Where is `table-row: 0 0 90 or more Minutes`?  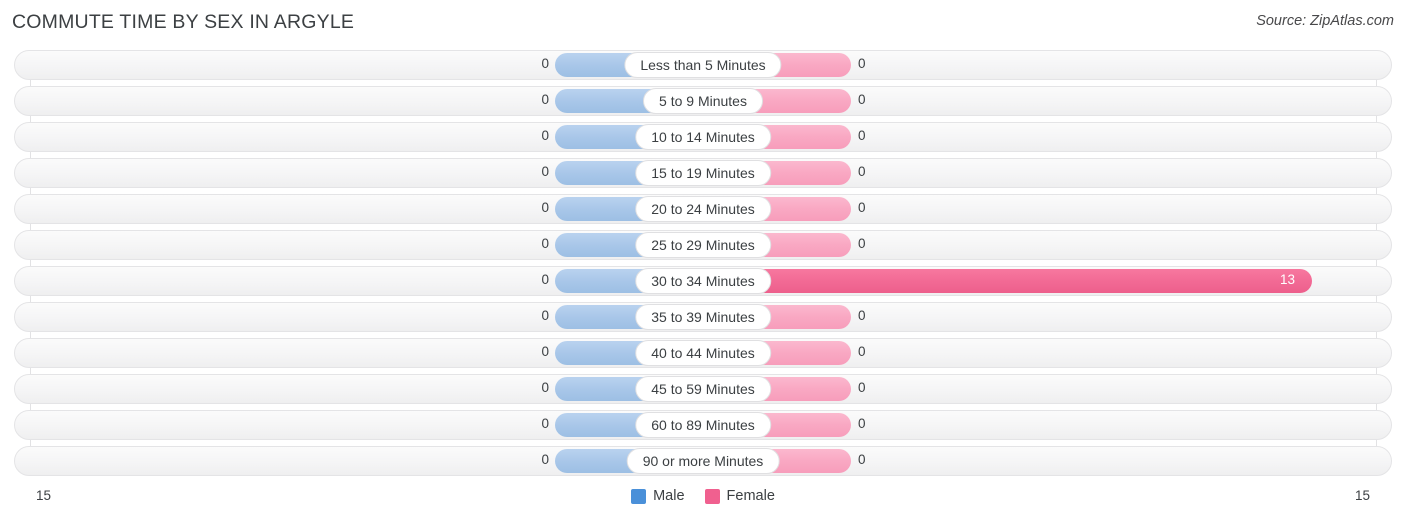
table-row: 0 0 90 or more Minutes is located at coordinates (703, 461).